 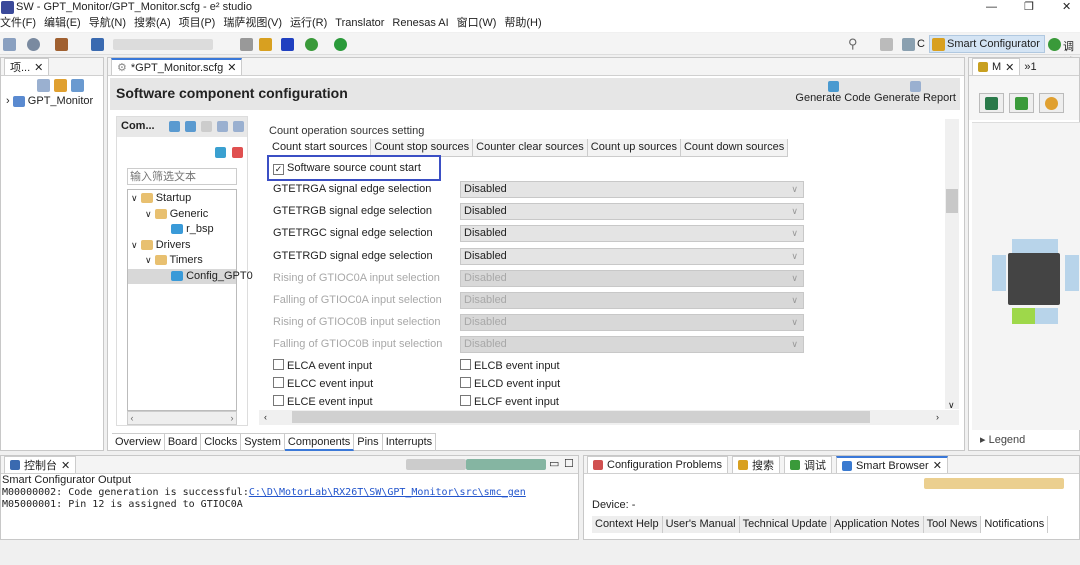 What do you see at coordinates (183, 442) in the screenshot?
I see `tab-board: Board` at bounding box center [183, 442].